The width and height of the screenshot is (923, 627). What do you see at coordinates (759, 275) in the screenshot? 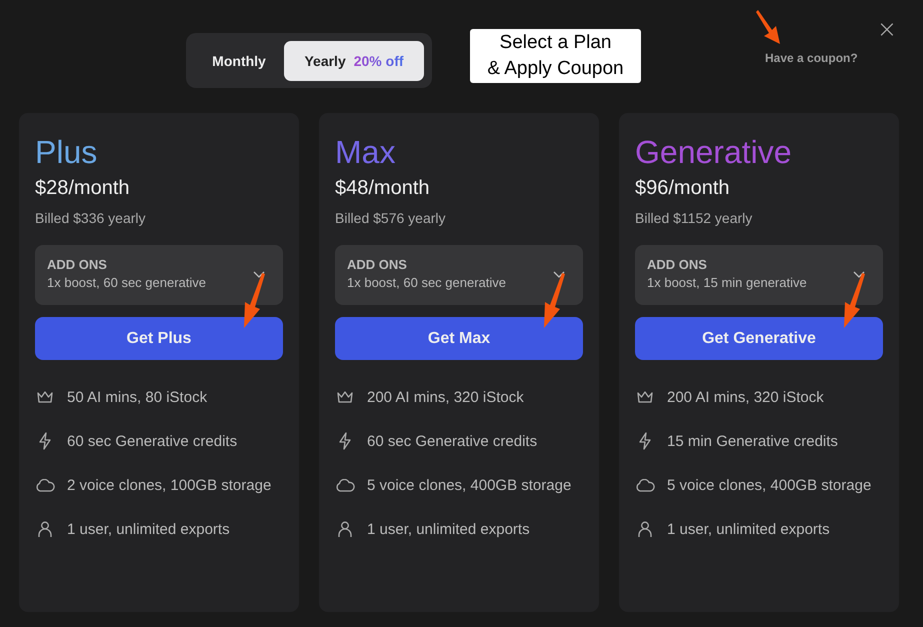
I see `addons-dropdown: ADD ONS 1x boost, 15 min generative` at bounding box center [759, 275].